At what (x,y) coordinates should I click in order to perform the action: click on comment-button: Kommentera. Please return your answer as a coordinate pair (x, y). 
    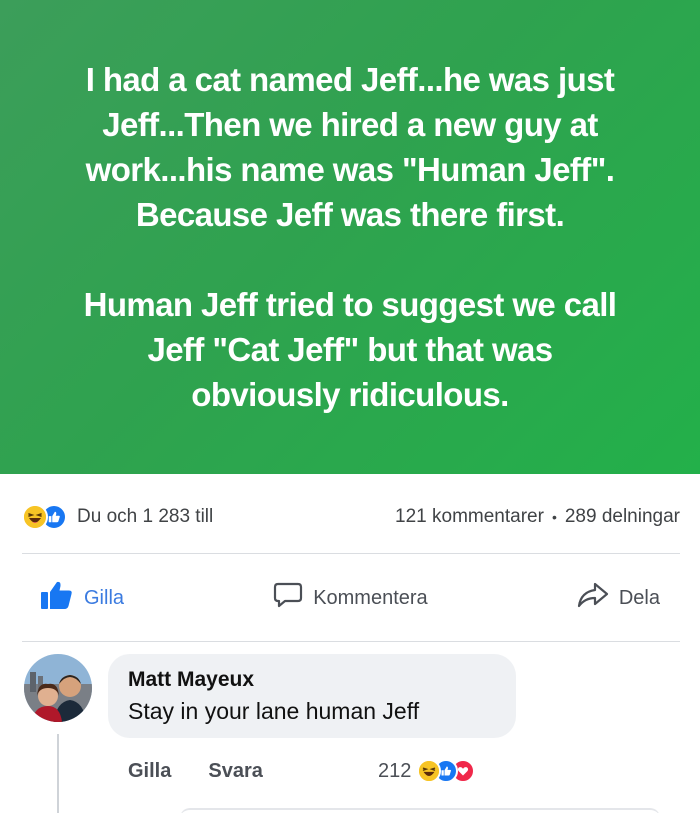
    Looking at the image, I should click on (350, 598).